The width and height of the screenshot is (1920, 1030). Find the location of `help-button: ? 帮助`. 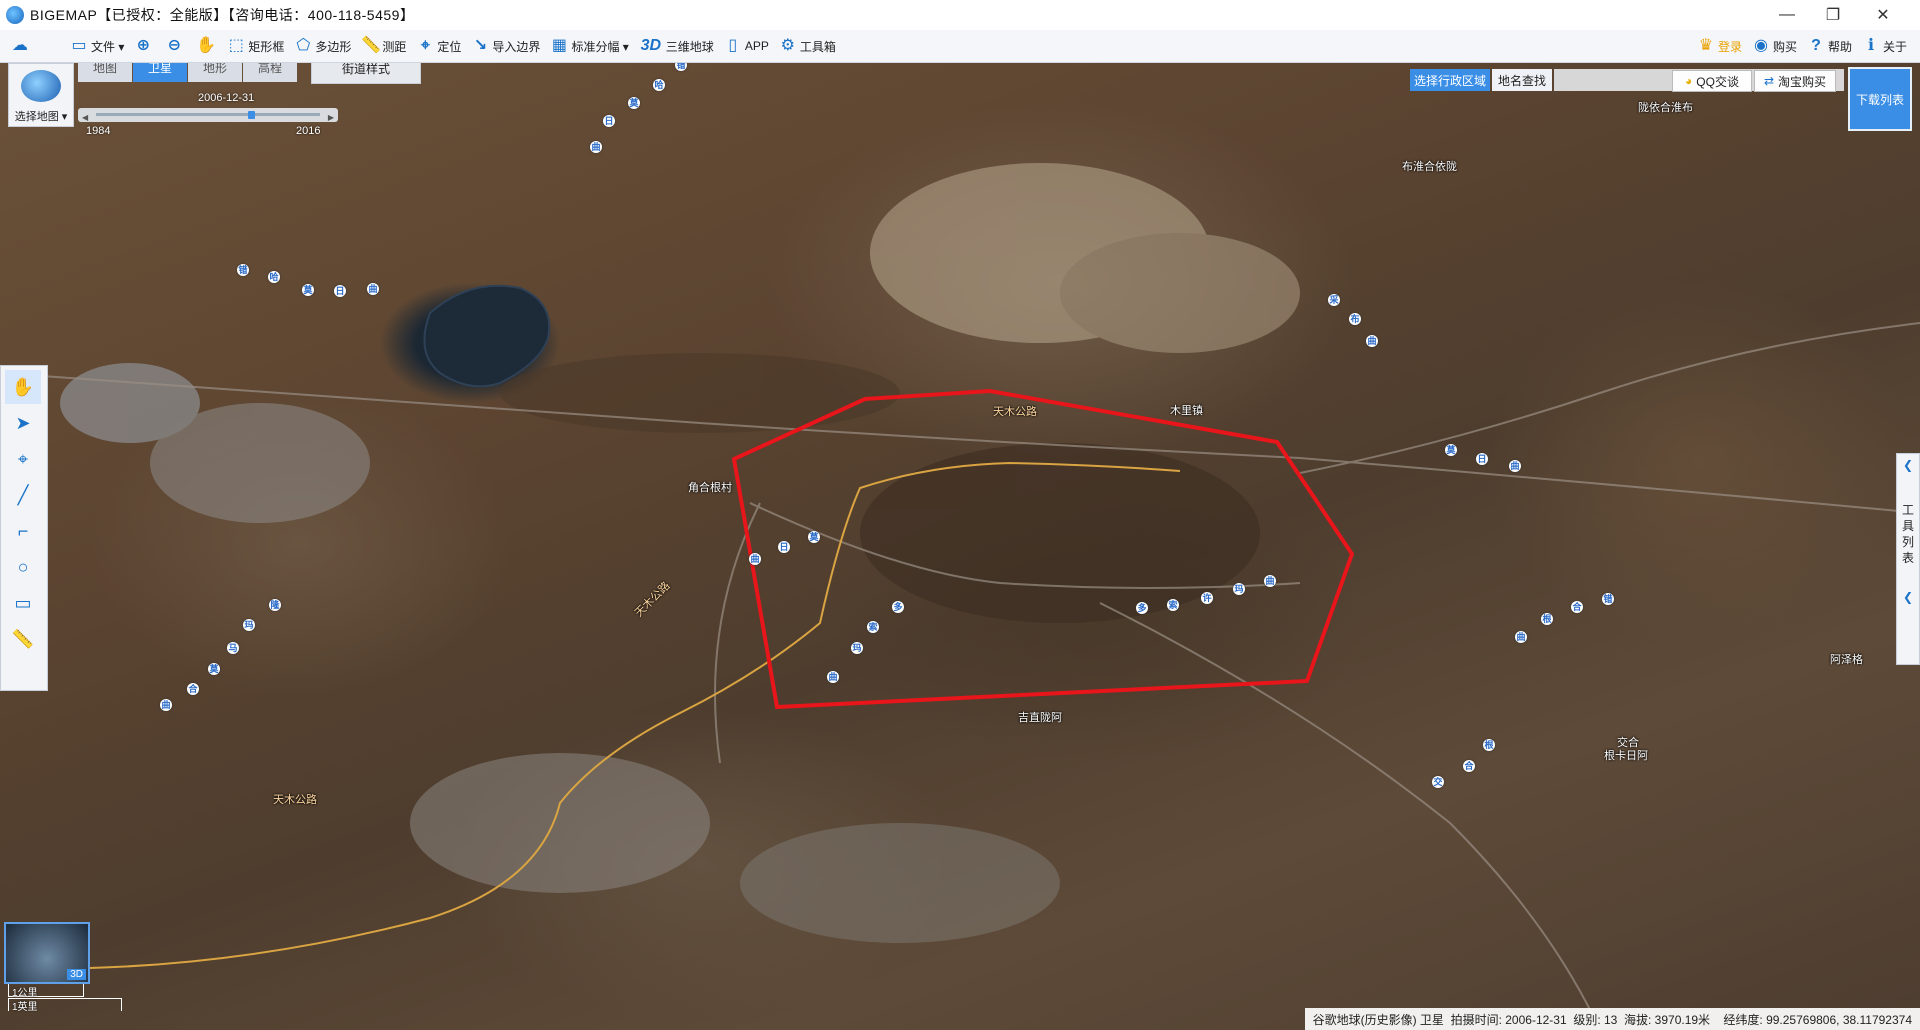

help-button: ? 帮助 is located at coordinates (1829, 46).